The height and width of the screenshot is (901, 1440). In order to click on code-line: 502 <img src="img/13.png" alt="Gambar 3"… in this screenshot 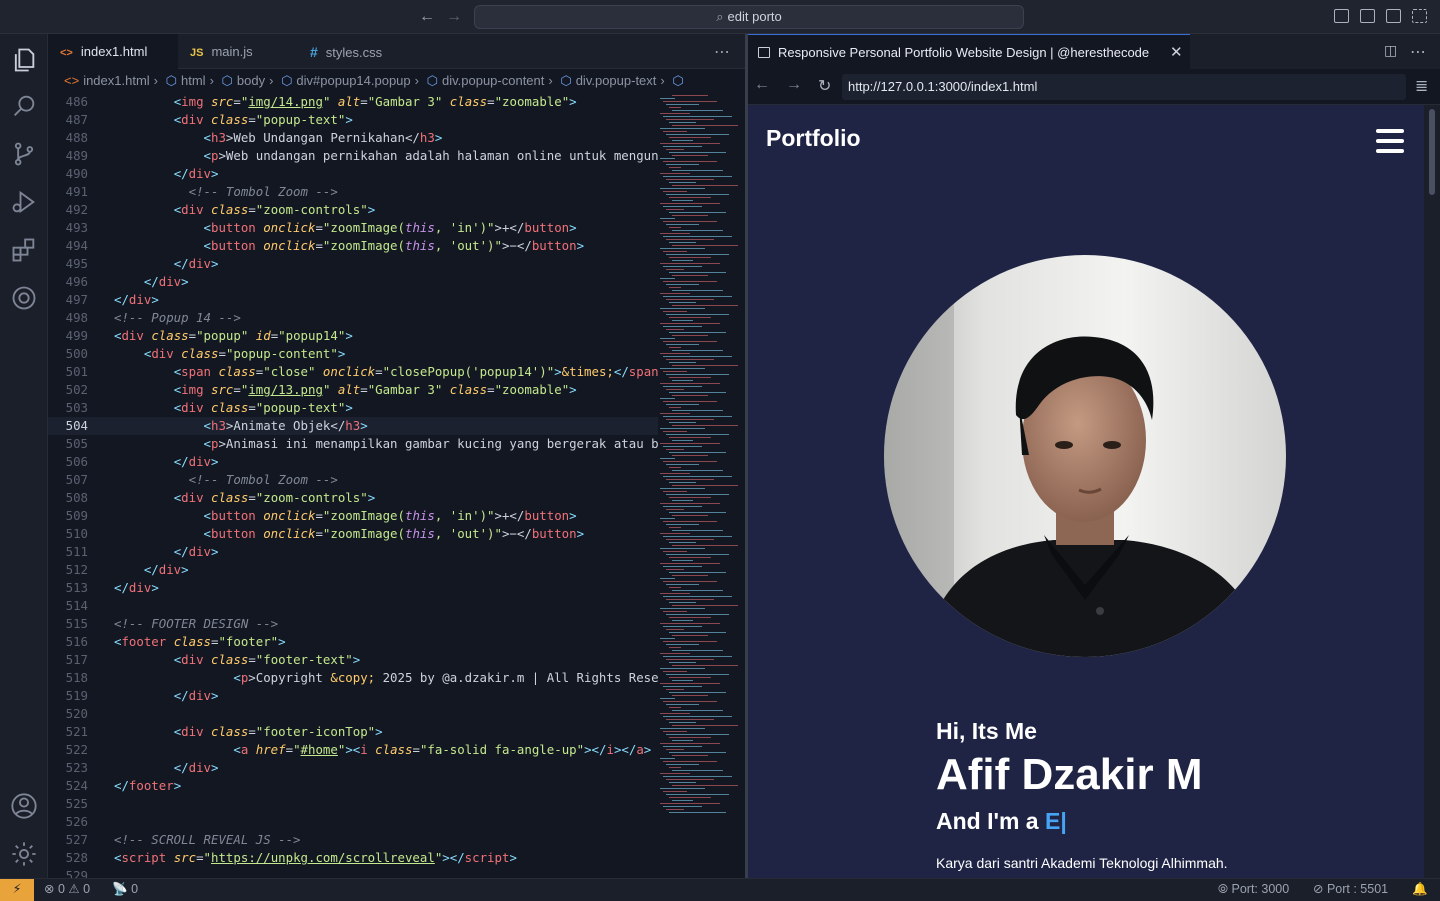, I will do `click(353, 390)`.